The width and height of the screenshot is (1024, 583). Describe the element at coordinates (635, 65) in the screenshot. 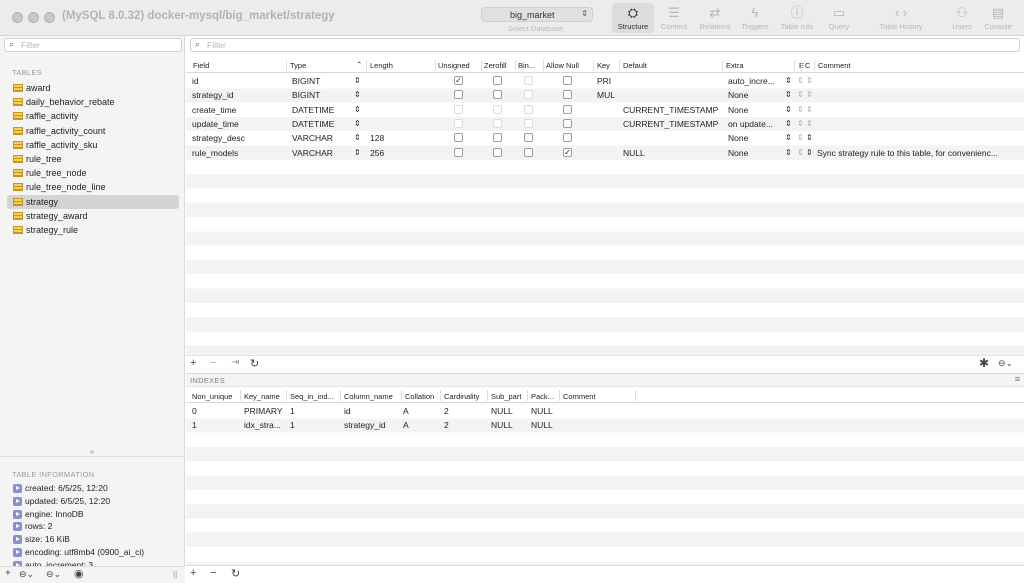

I see `column-header-default: Default` at that location.